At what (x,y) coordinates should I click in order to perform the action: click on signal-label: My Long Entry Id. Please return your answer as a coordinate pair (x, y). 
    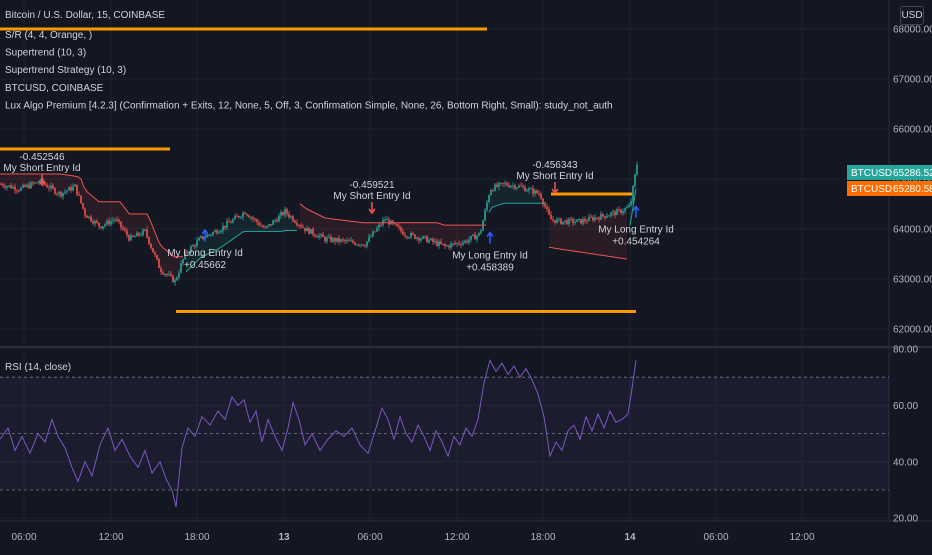
    Looking at the image, I should click on (636, 230).